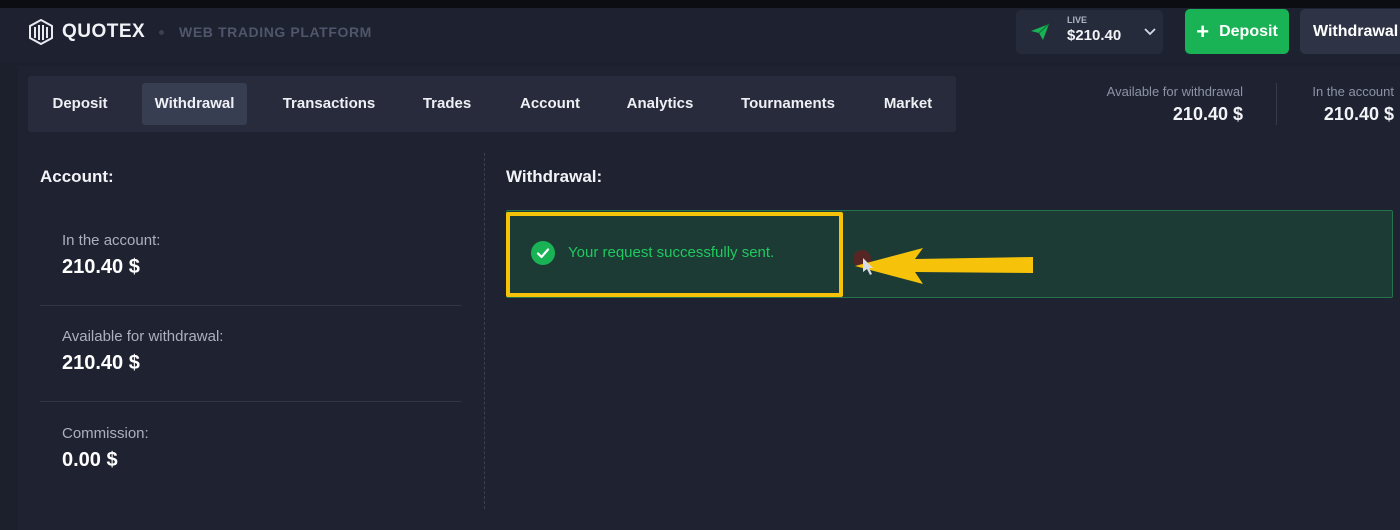  What do you see at coordinates (161, 32) in the screenshot?
I see `separator-dot` at bounding box center [161, 32].